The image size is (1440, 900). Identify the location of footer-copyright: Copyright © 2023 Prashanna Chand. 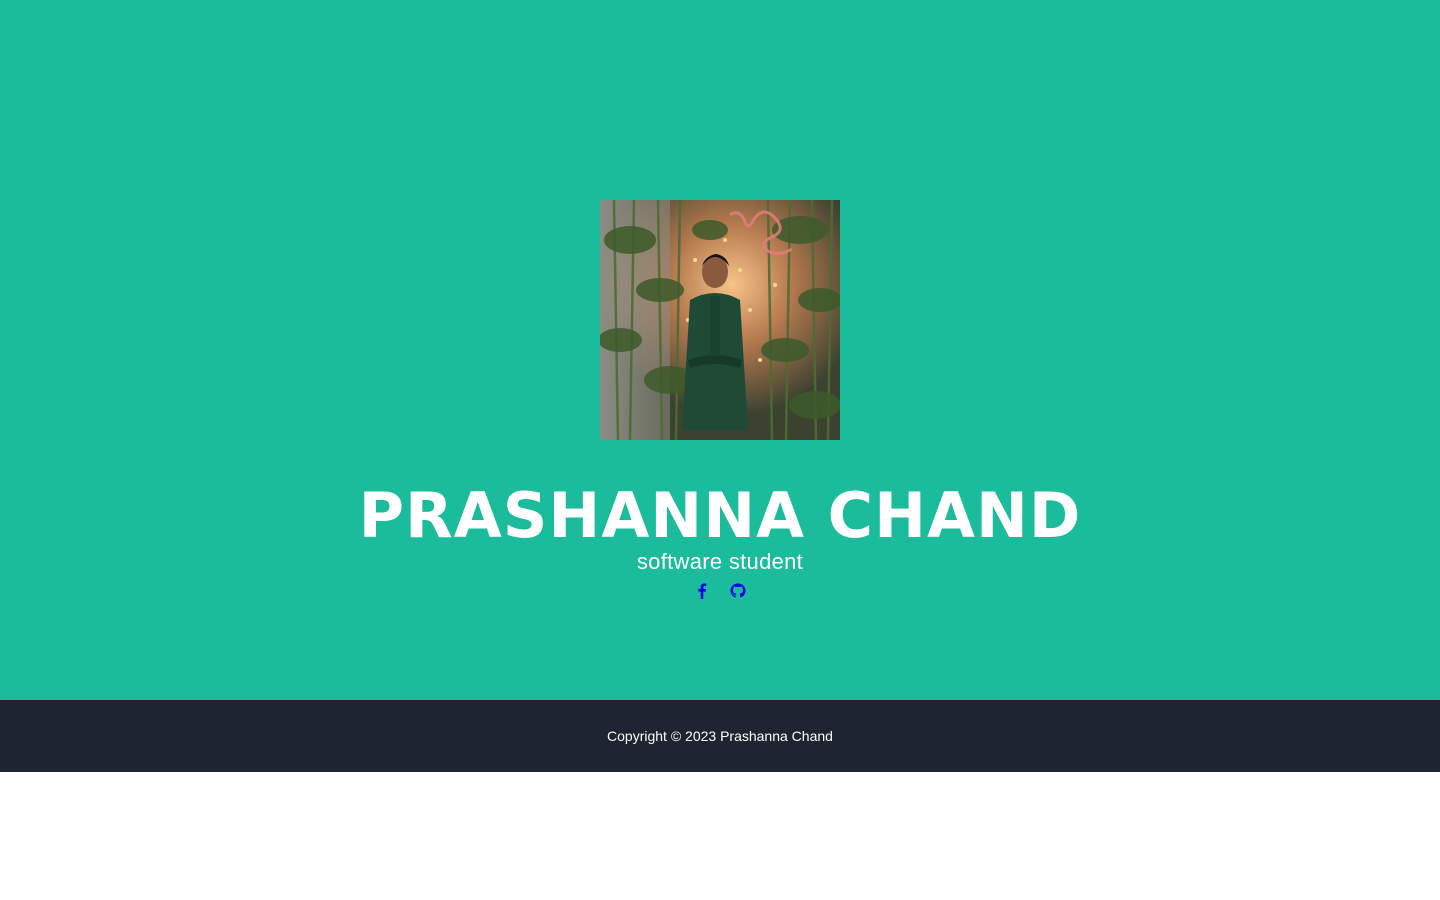
(720, 736).